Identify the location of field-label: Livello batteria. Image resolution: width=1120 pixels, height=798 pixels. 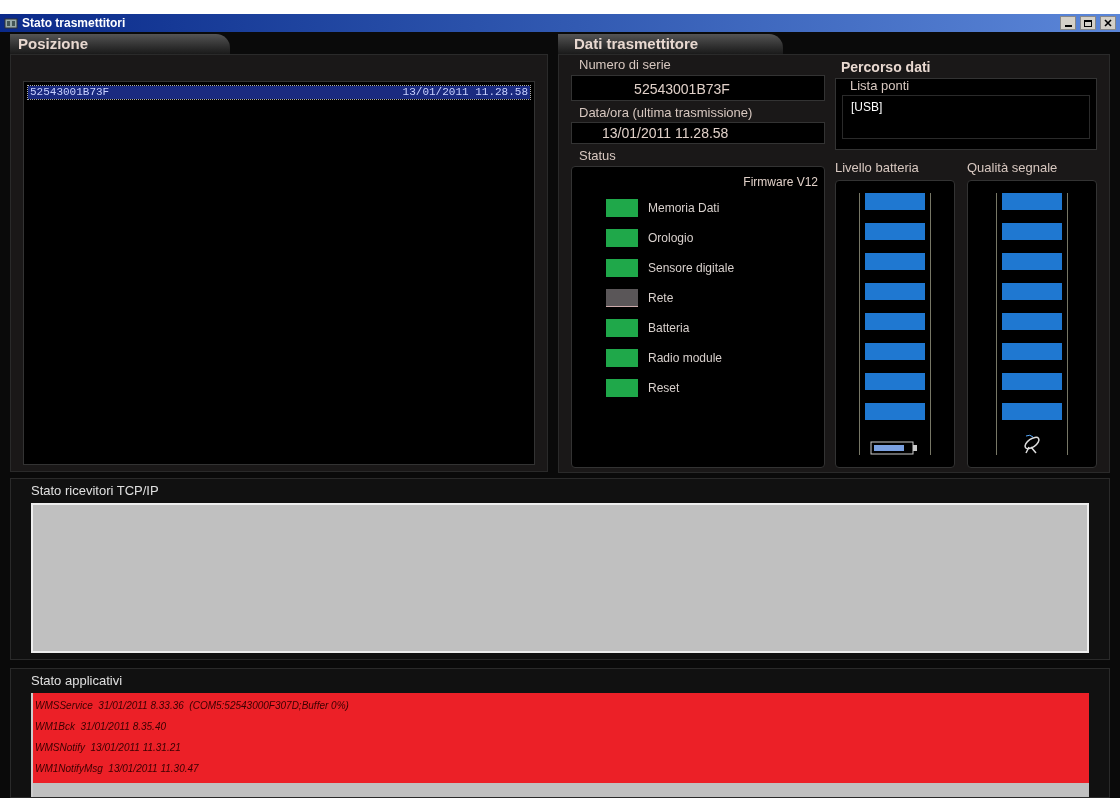
(877, 168).